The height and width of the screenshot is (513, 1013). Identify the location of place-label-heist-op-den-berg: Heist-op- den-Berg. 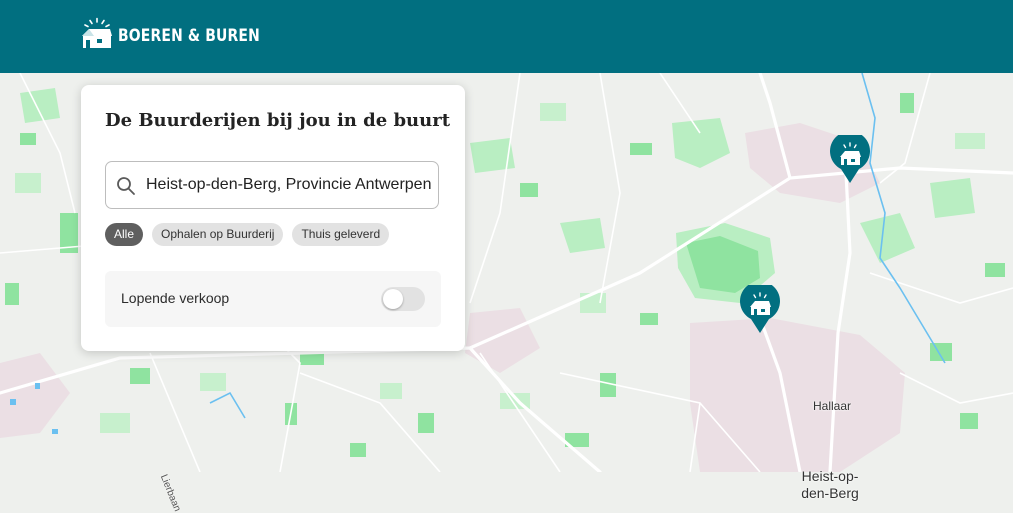
(830, 485).